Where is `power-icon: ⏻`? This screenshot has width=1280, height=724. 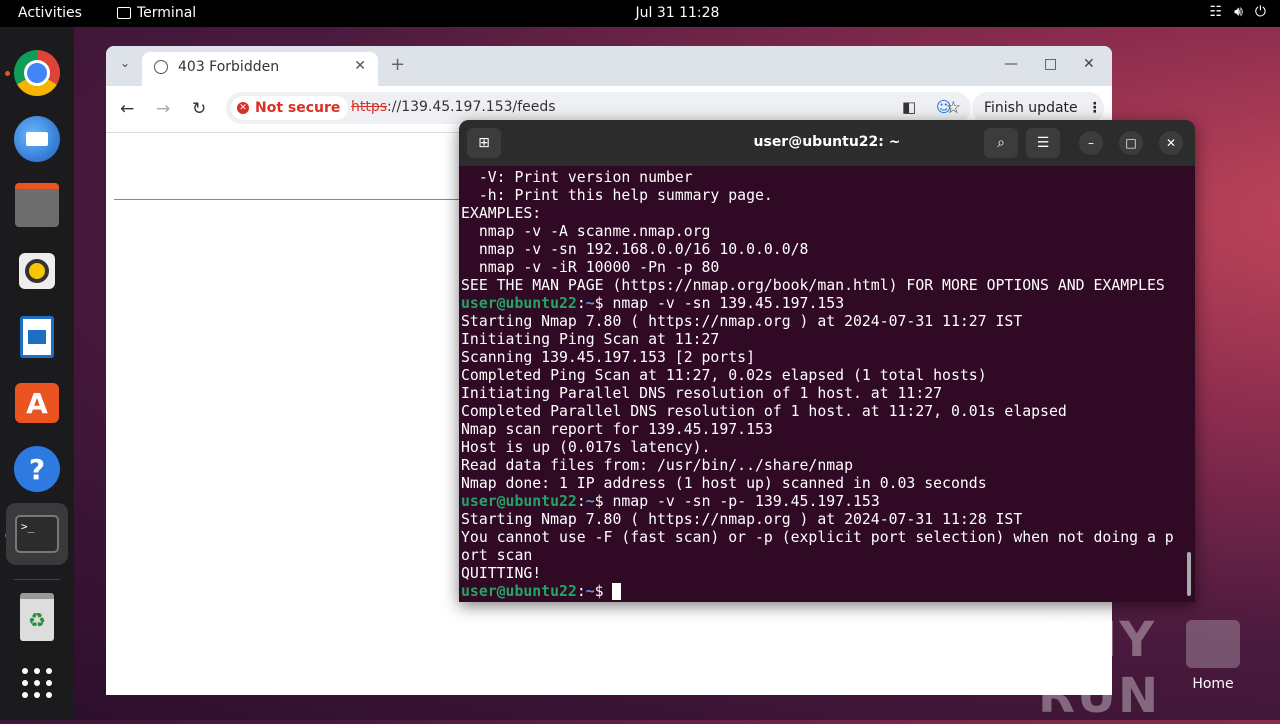 power-icon: ⏻ is located at coordinates (1260, 12).